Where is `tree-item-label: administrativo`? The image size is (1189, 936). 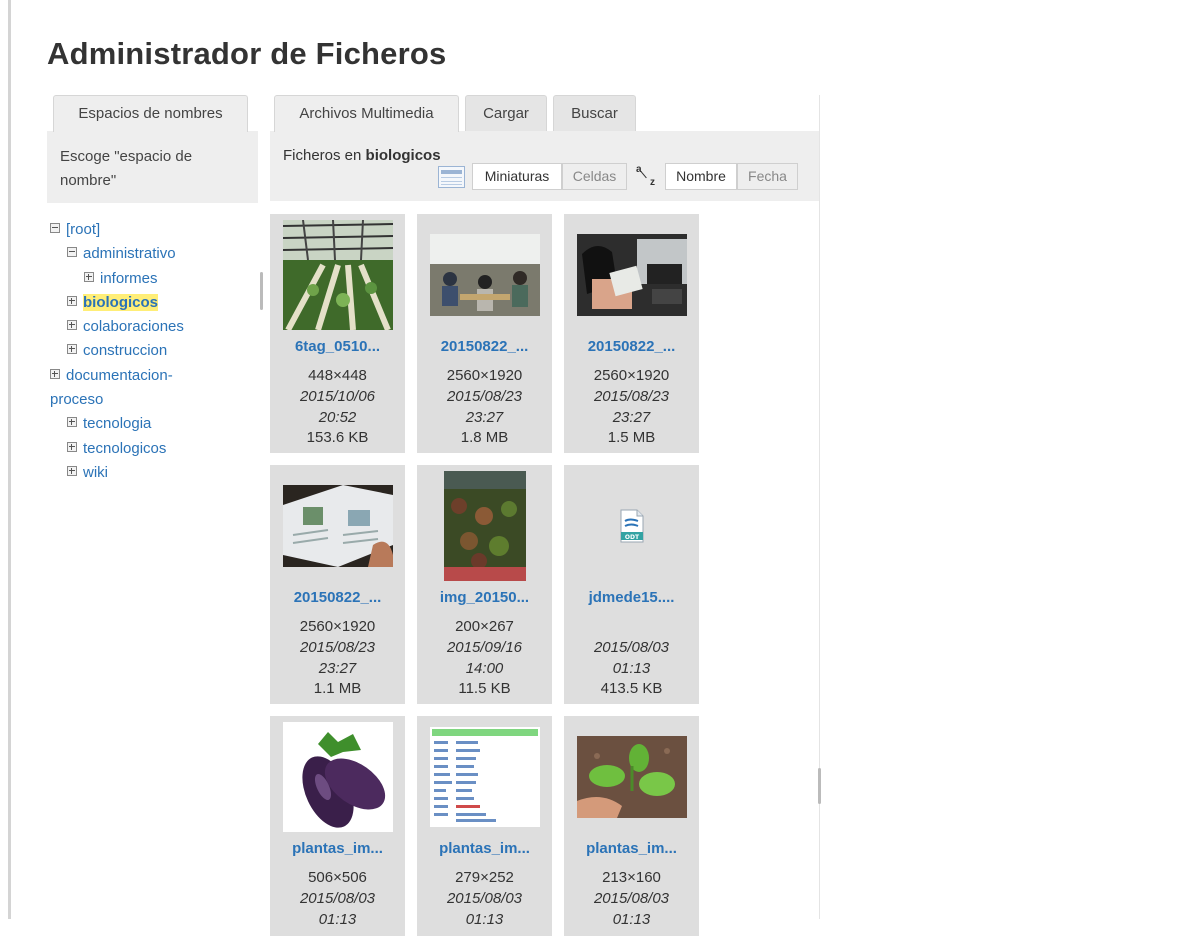
tree-item-label: administrativo is located at coordinates (129, 253).